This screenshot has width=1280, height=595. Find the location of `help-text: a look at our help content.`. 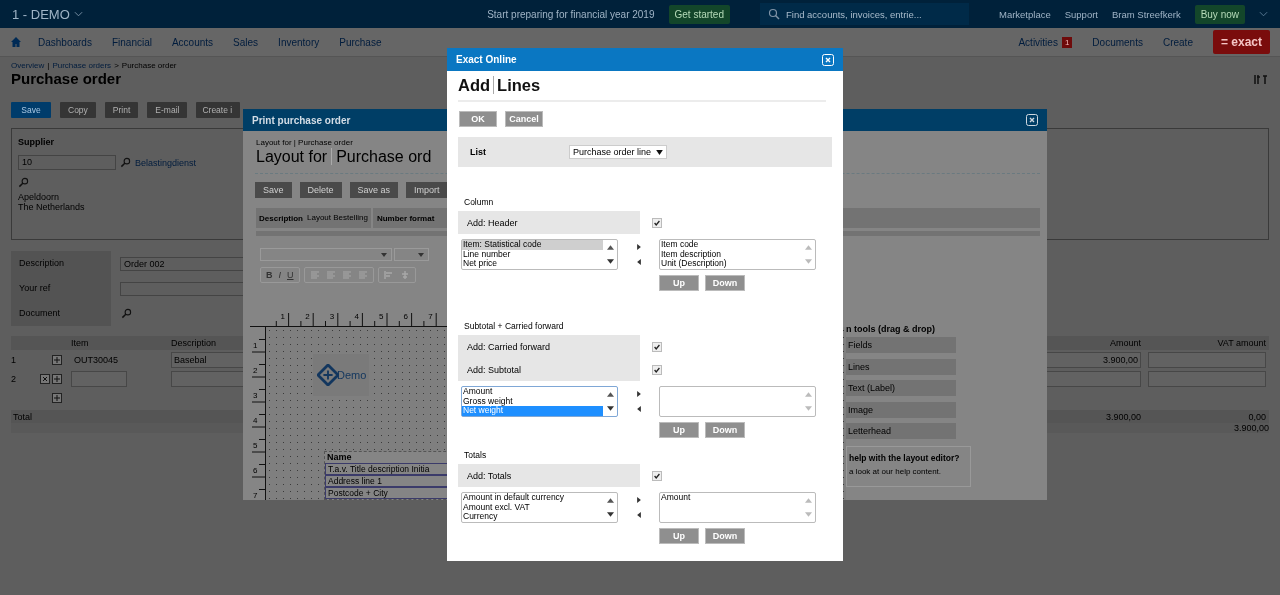

help-text: a look at our help content. is located at coordinates (895, 471).